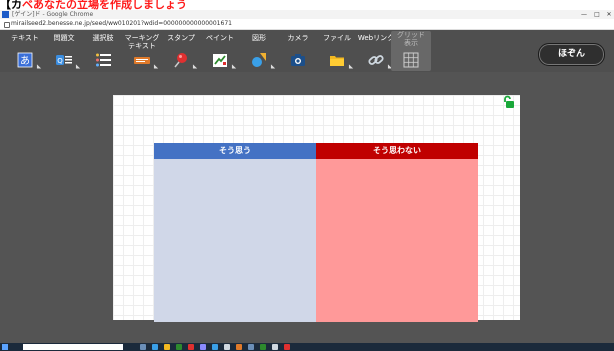  What do you see at coordinates (5, 14) in the screenshot?
I see `app-icon` at bounding box center [5, 14].